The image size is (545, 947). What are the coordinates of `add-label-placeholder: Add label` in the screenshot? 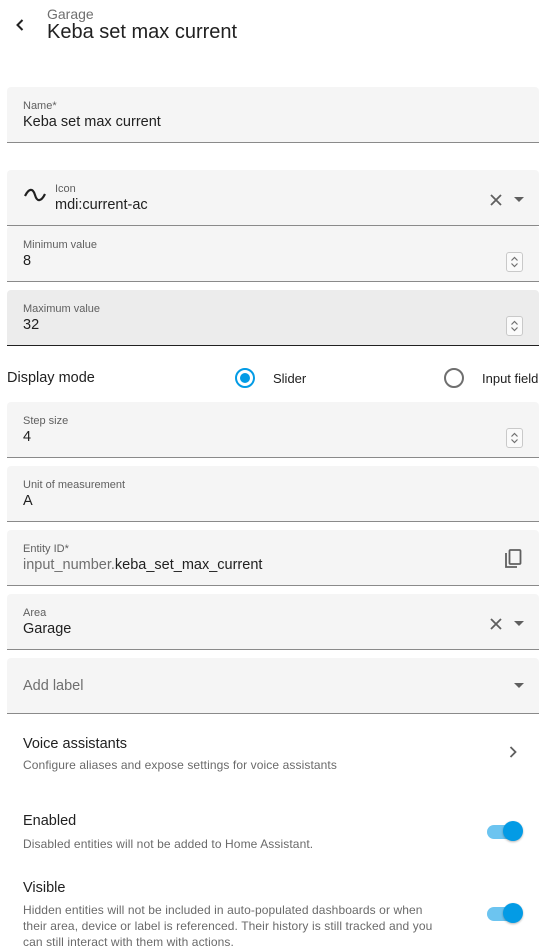 It's located at (53, 686).